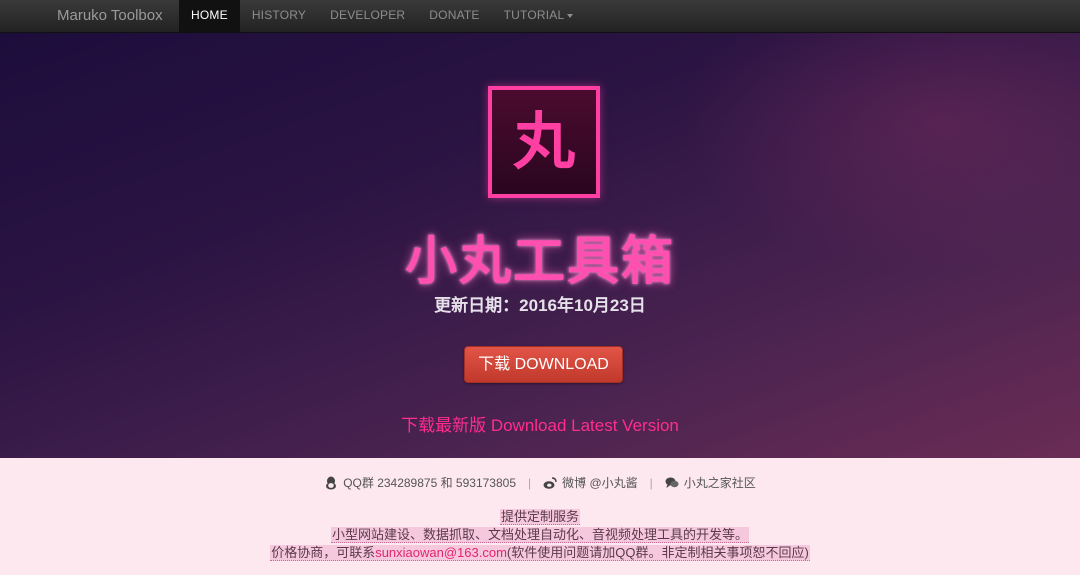 Image resolution: width=1080 pixels, height=575 pixels. What do you see at coordinates (539, 262) in the screenshot?
I see `app-title: 小丸工具箱` at bounding box center [539, 262].